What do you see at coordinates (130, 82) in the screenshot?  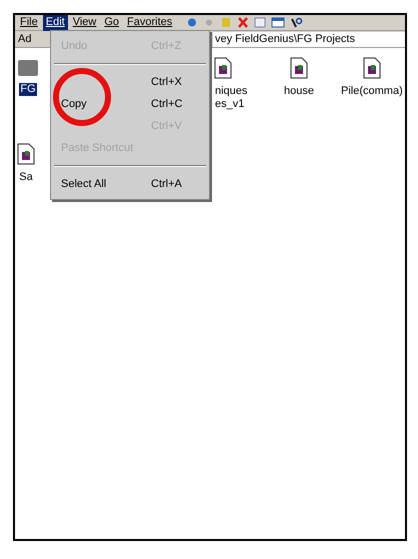 I see `menu-entry: Ctrl+X` at bounding box center [130, 82].